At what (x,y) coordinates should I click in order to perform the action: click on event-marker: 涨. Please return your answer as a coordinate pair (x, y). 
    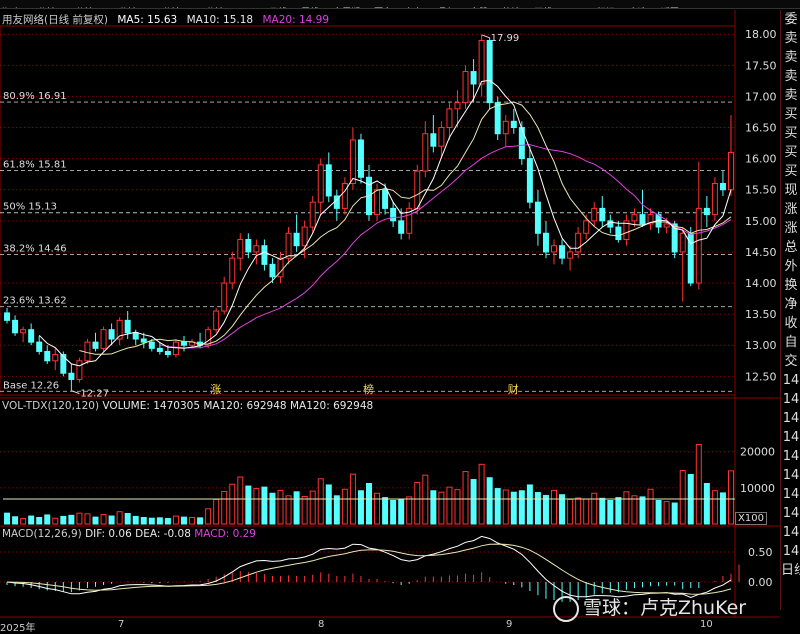
    Looking at the image, I should click on (215, 389).